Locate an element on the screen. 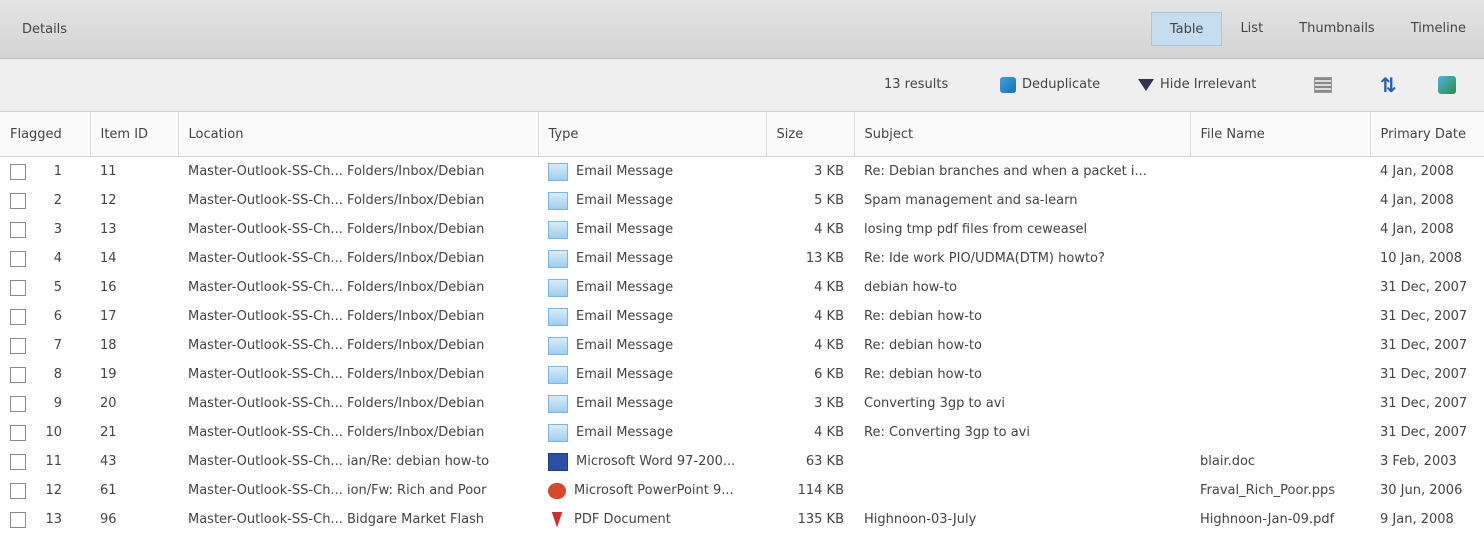 The image size is (1484, 533). primary-date-cell: 3 Feb, 2003 is located at coordinates (1418, 461).